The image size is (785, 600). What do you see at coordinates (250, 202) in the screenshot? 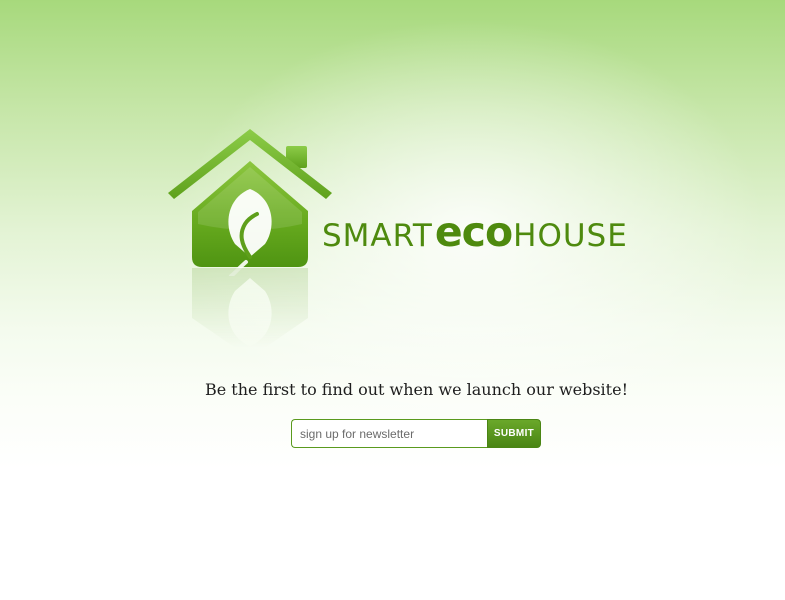
I see `house-leaf-icon` at bounding box center [250, 202].